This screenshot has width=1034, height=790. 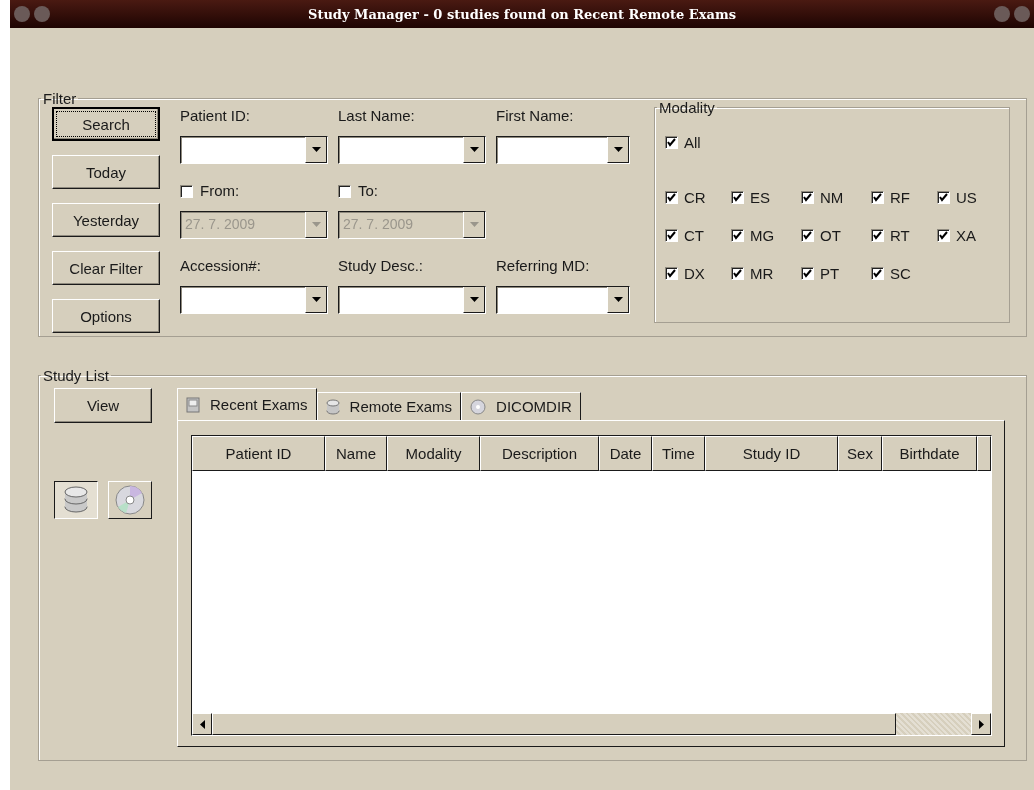 I want to click on group-label: Filter, so click(x=60, y=98).